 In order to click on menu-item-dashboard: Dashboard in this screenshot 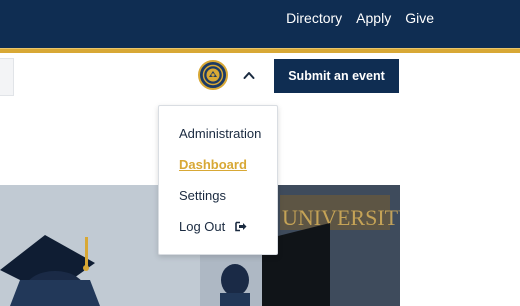, I will do `click(218, 168)`.